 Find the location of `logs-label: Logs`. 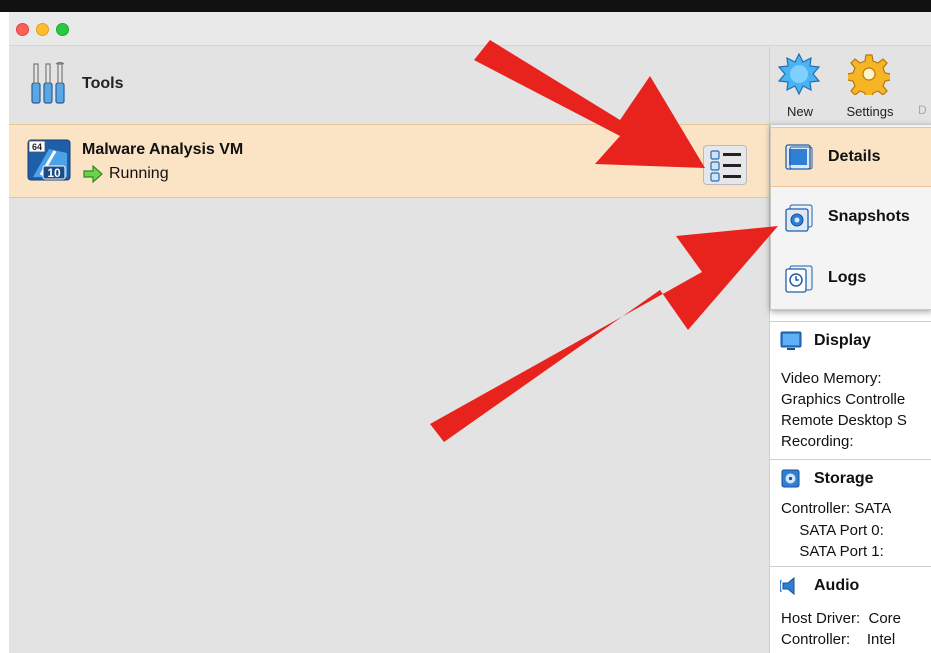

logs-label: Logs is located at coordinates (847, 277).